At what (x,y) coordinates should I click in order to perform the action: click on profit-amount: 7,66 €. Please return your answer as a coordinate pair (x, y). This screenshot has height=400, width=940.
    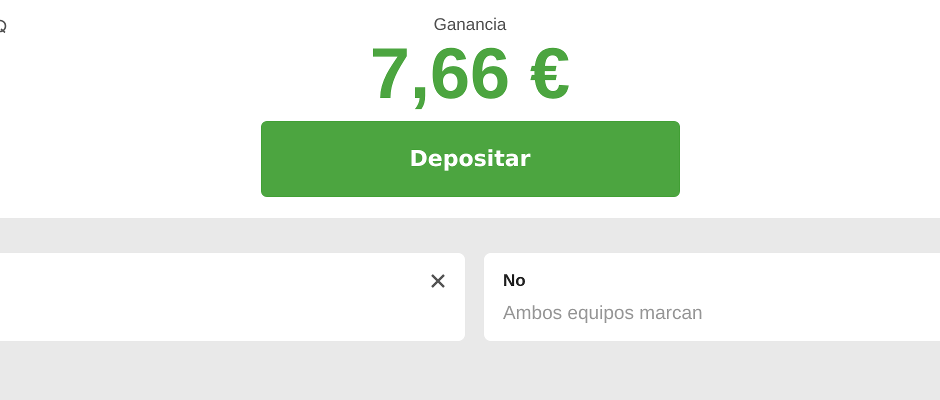
    Looking at the image, I should click on (470, 74).